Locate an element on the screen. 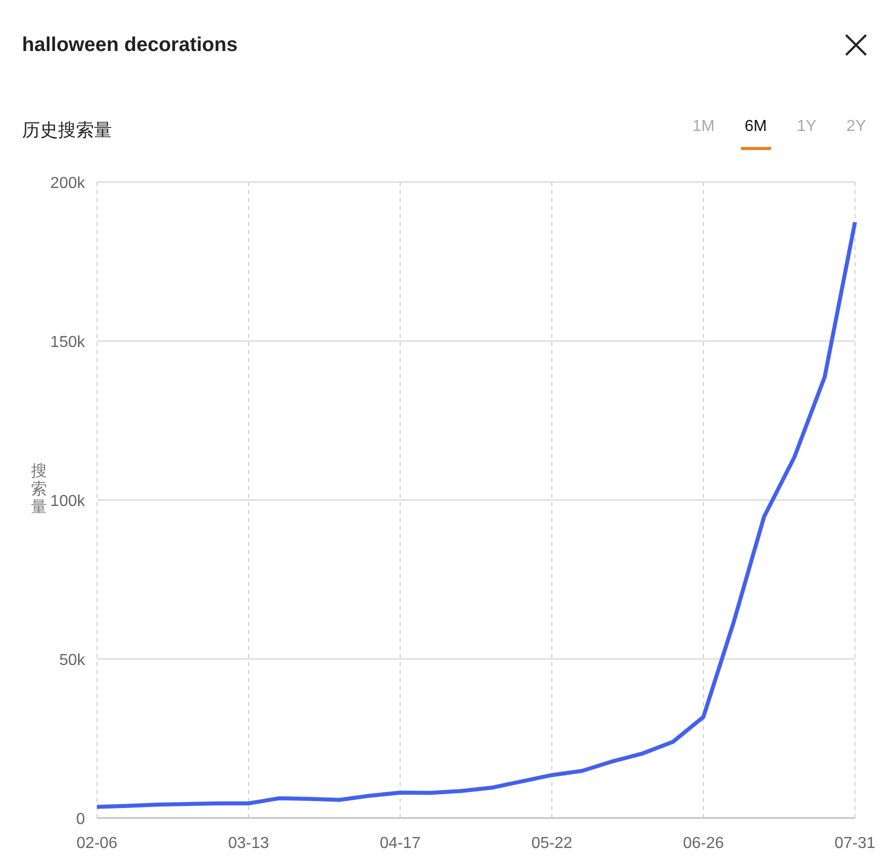  range-tab: 1Y is located at coordinates (806, 130).